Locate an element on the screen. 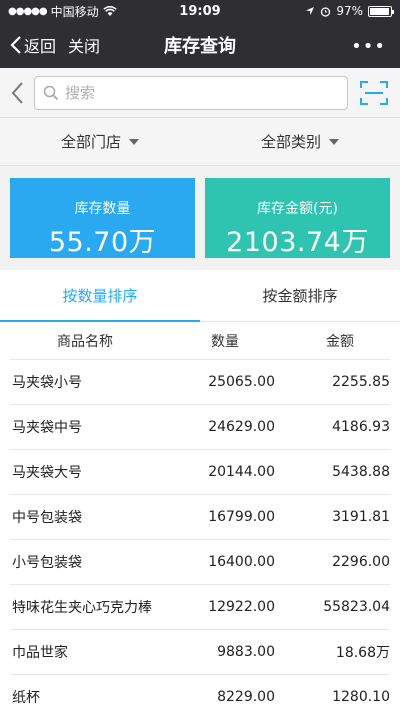  header-product-name: 商品名称 is located at coordinates (85, 341).